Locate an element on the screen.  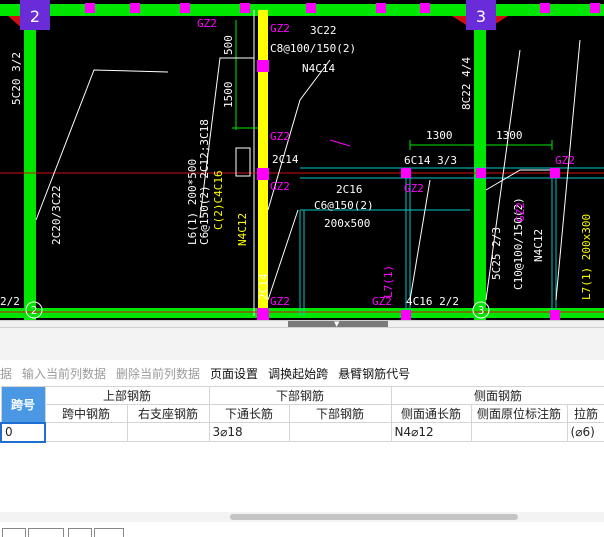
cell-span: 0 is located at coordinates (23, 432).